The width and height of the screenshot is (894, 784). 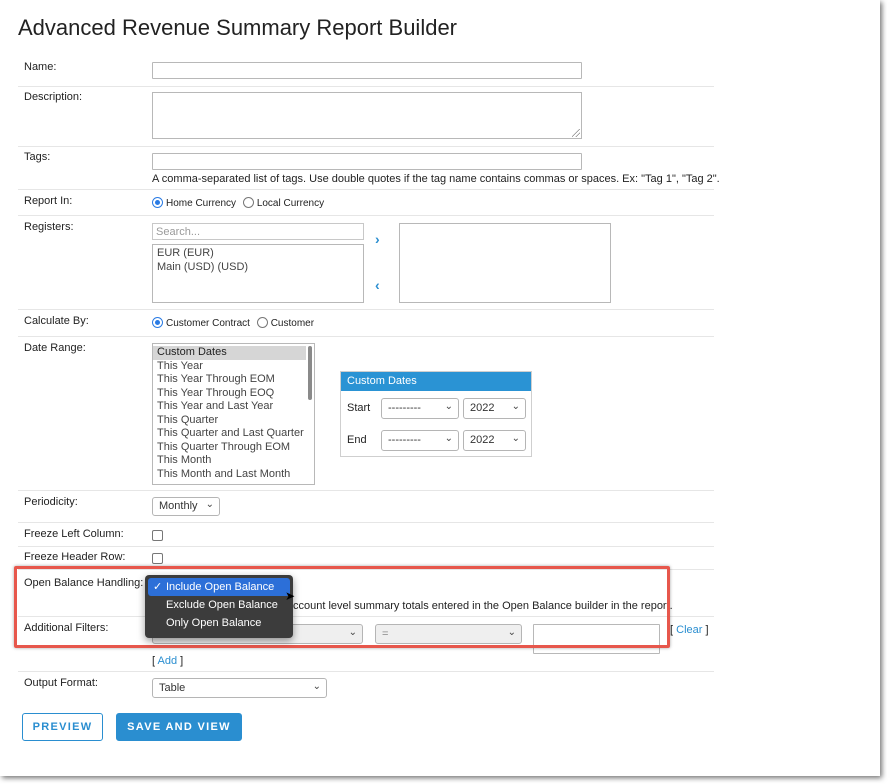 What do you see at coordinates (342, 607) in the screenshot?
I see `highlight-box` at bounding box center [342, 607].